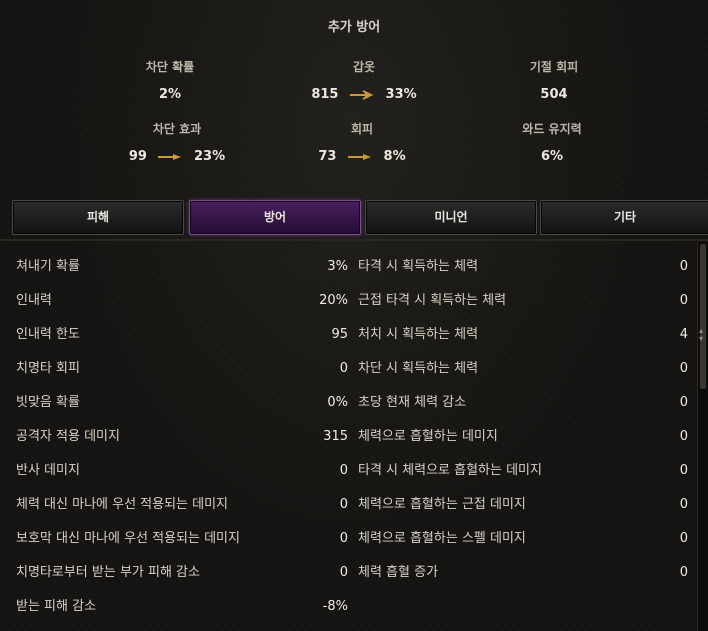  What do you see at coordinates (98, 217) in the screenshot?
I see `tab-damage: 피해` at bounding box center [98, 217].